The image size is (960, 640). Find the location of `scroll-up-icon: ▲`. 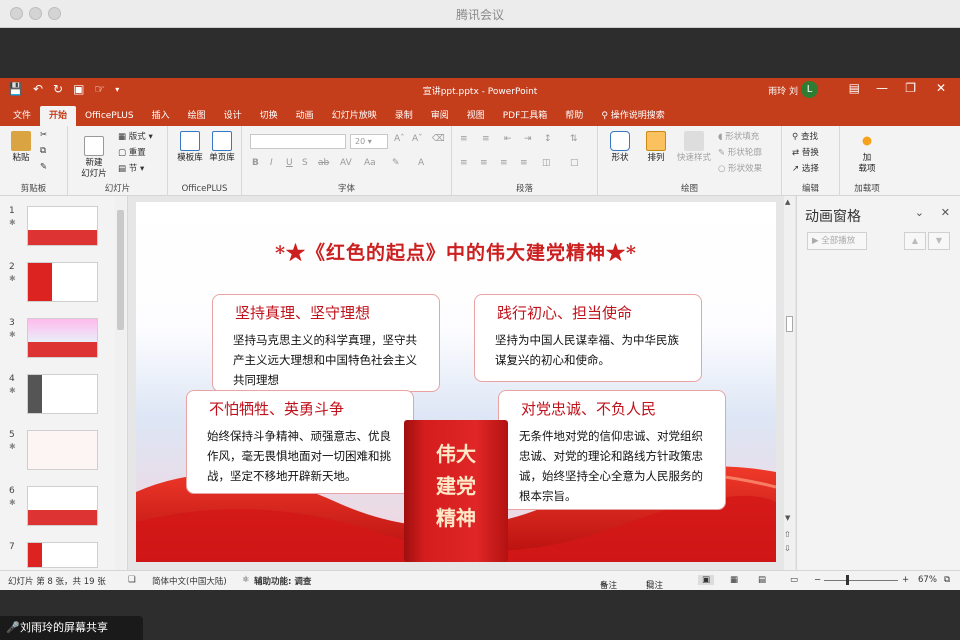

scroll-up-icon: ▲ is located at coordinates (787, 202).